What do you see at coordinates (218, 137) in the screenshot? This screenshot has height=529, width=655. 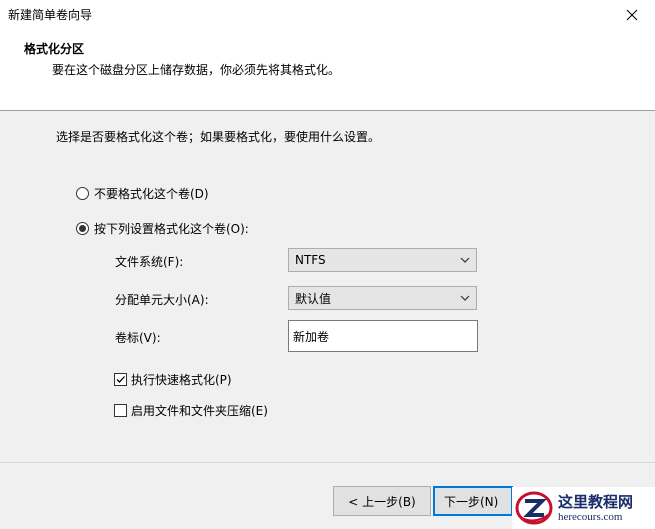 I see `instruction-text: 选择是否要格式化这个卷；如果要格式化，要使用什么设置。` at bounding box center [218, 137].